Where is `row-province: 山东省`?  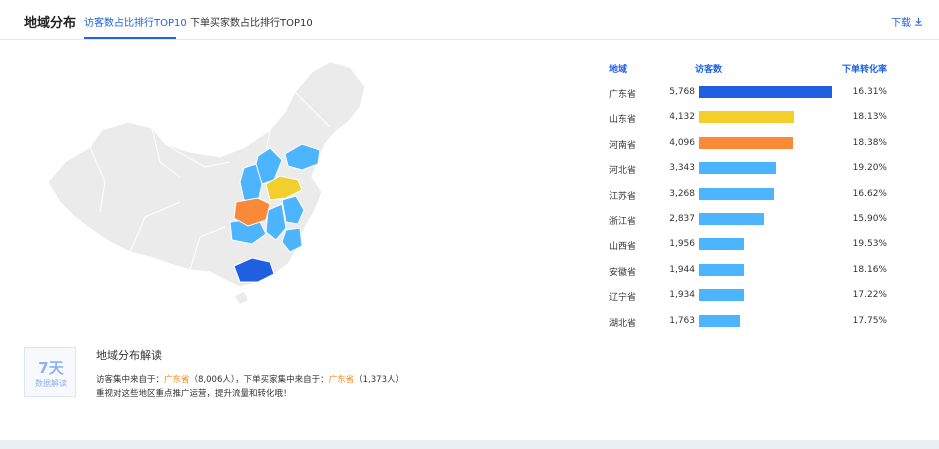
row-province: 山东省 is located at coordinates (623, 120).